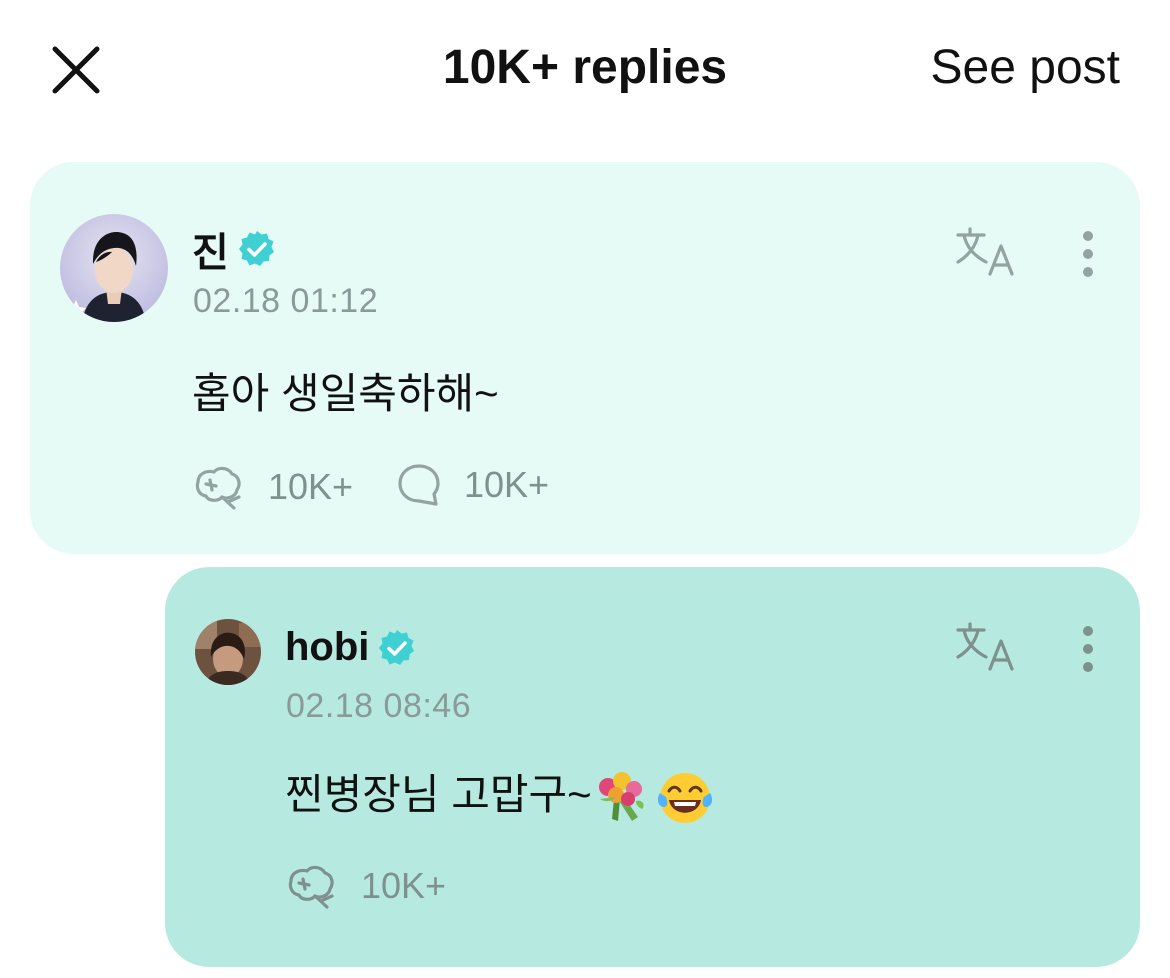 The width and height of the screenshot is (1170, 978). I want to click on author-name: 진, so click(210, 249).